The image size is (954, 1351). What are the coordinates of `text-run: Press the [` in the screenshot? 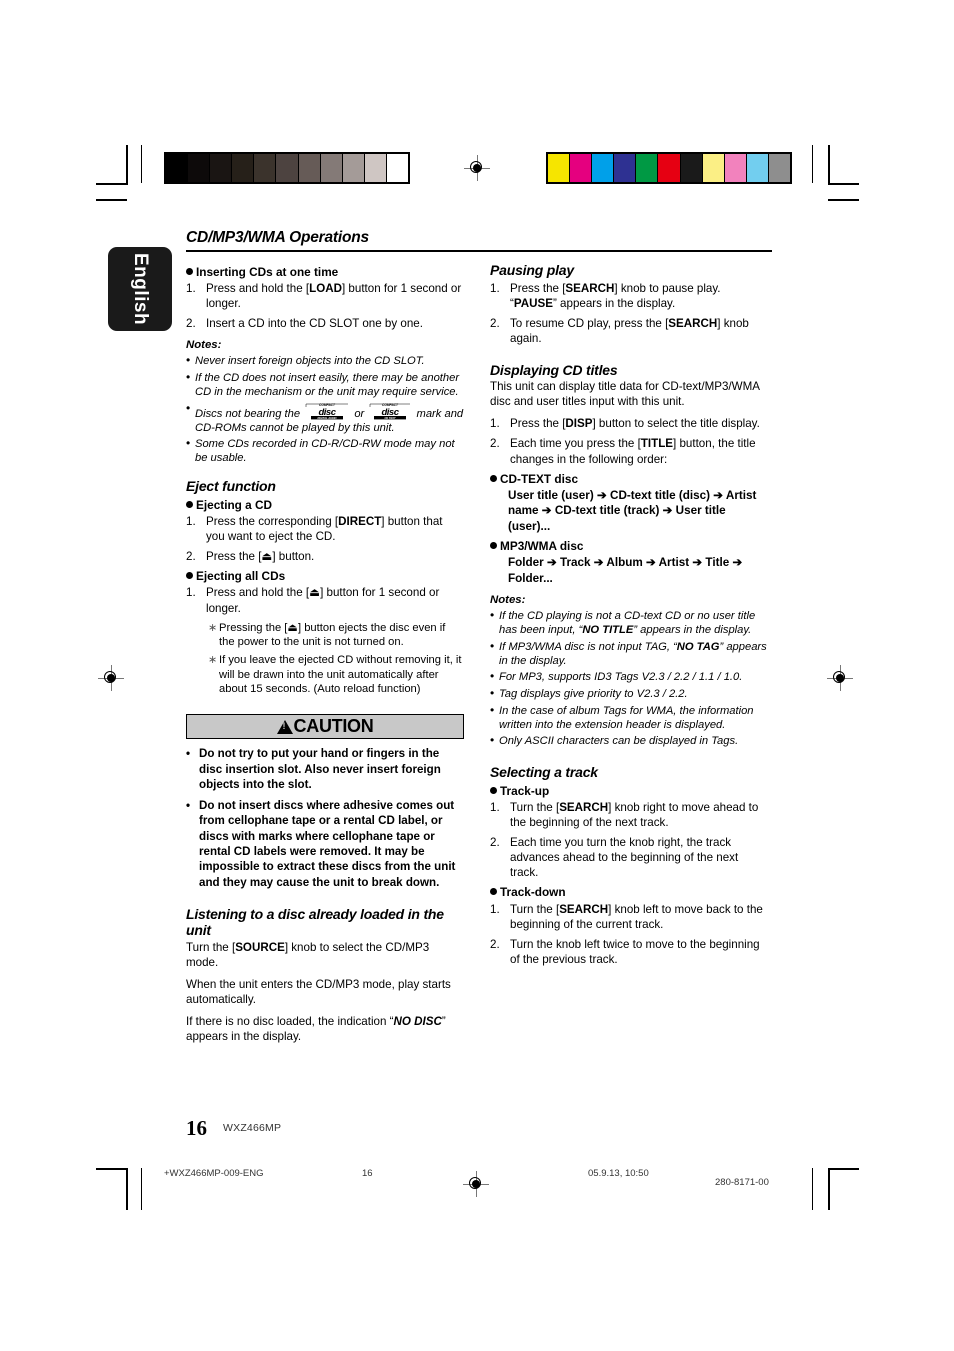 It's located at (538, 288).